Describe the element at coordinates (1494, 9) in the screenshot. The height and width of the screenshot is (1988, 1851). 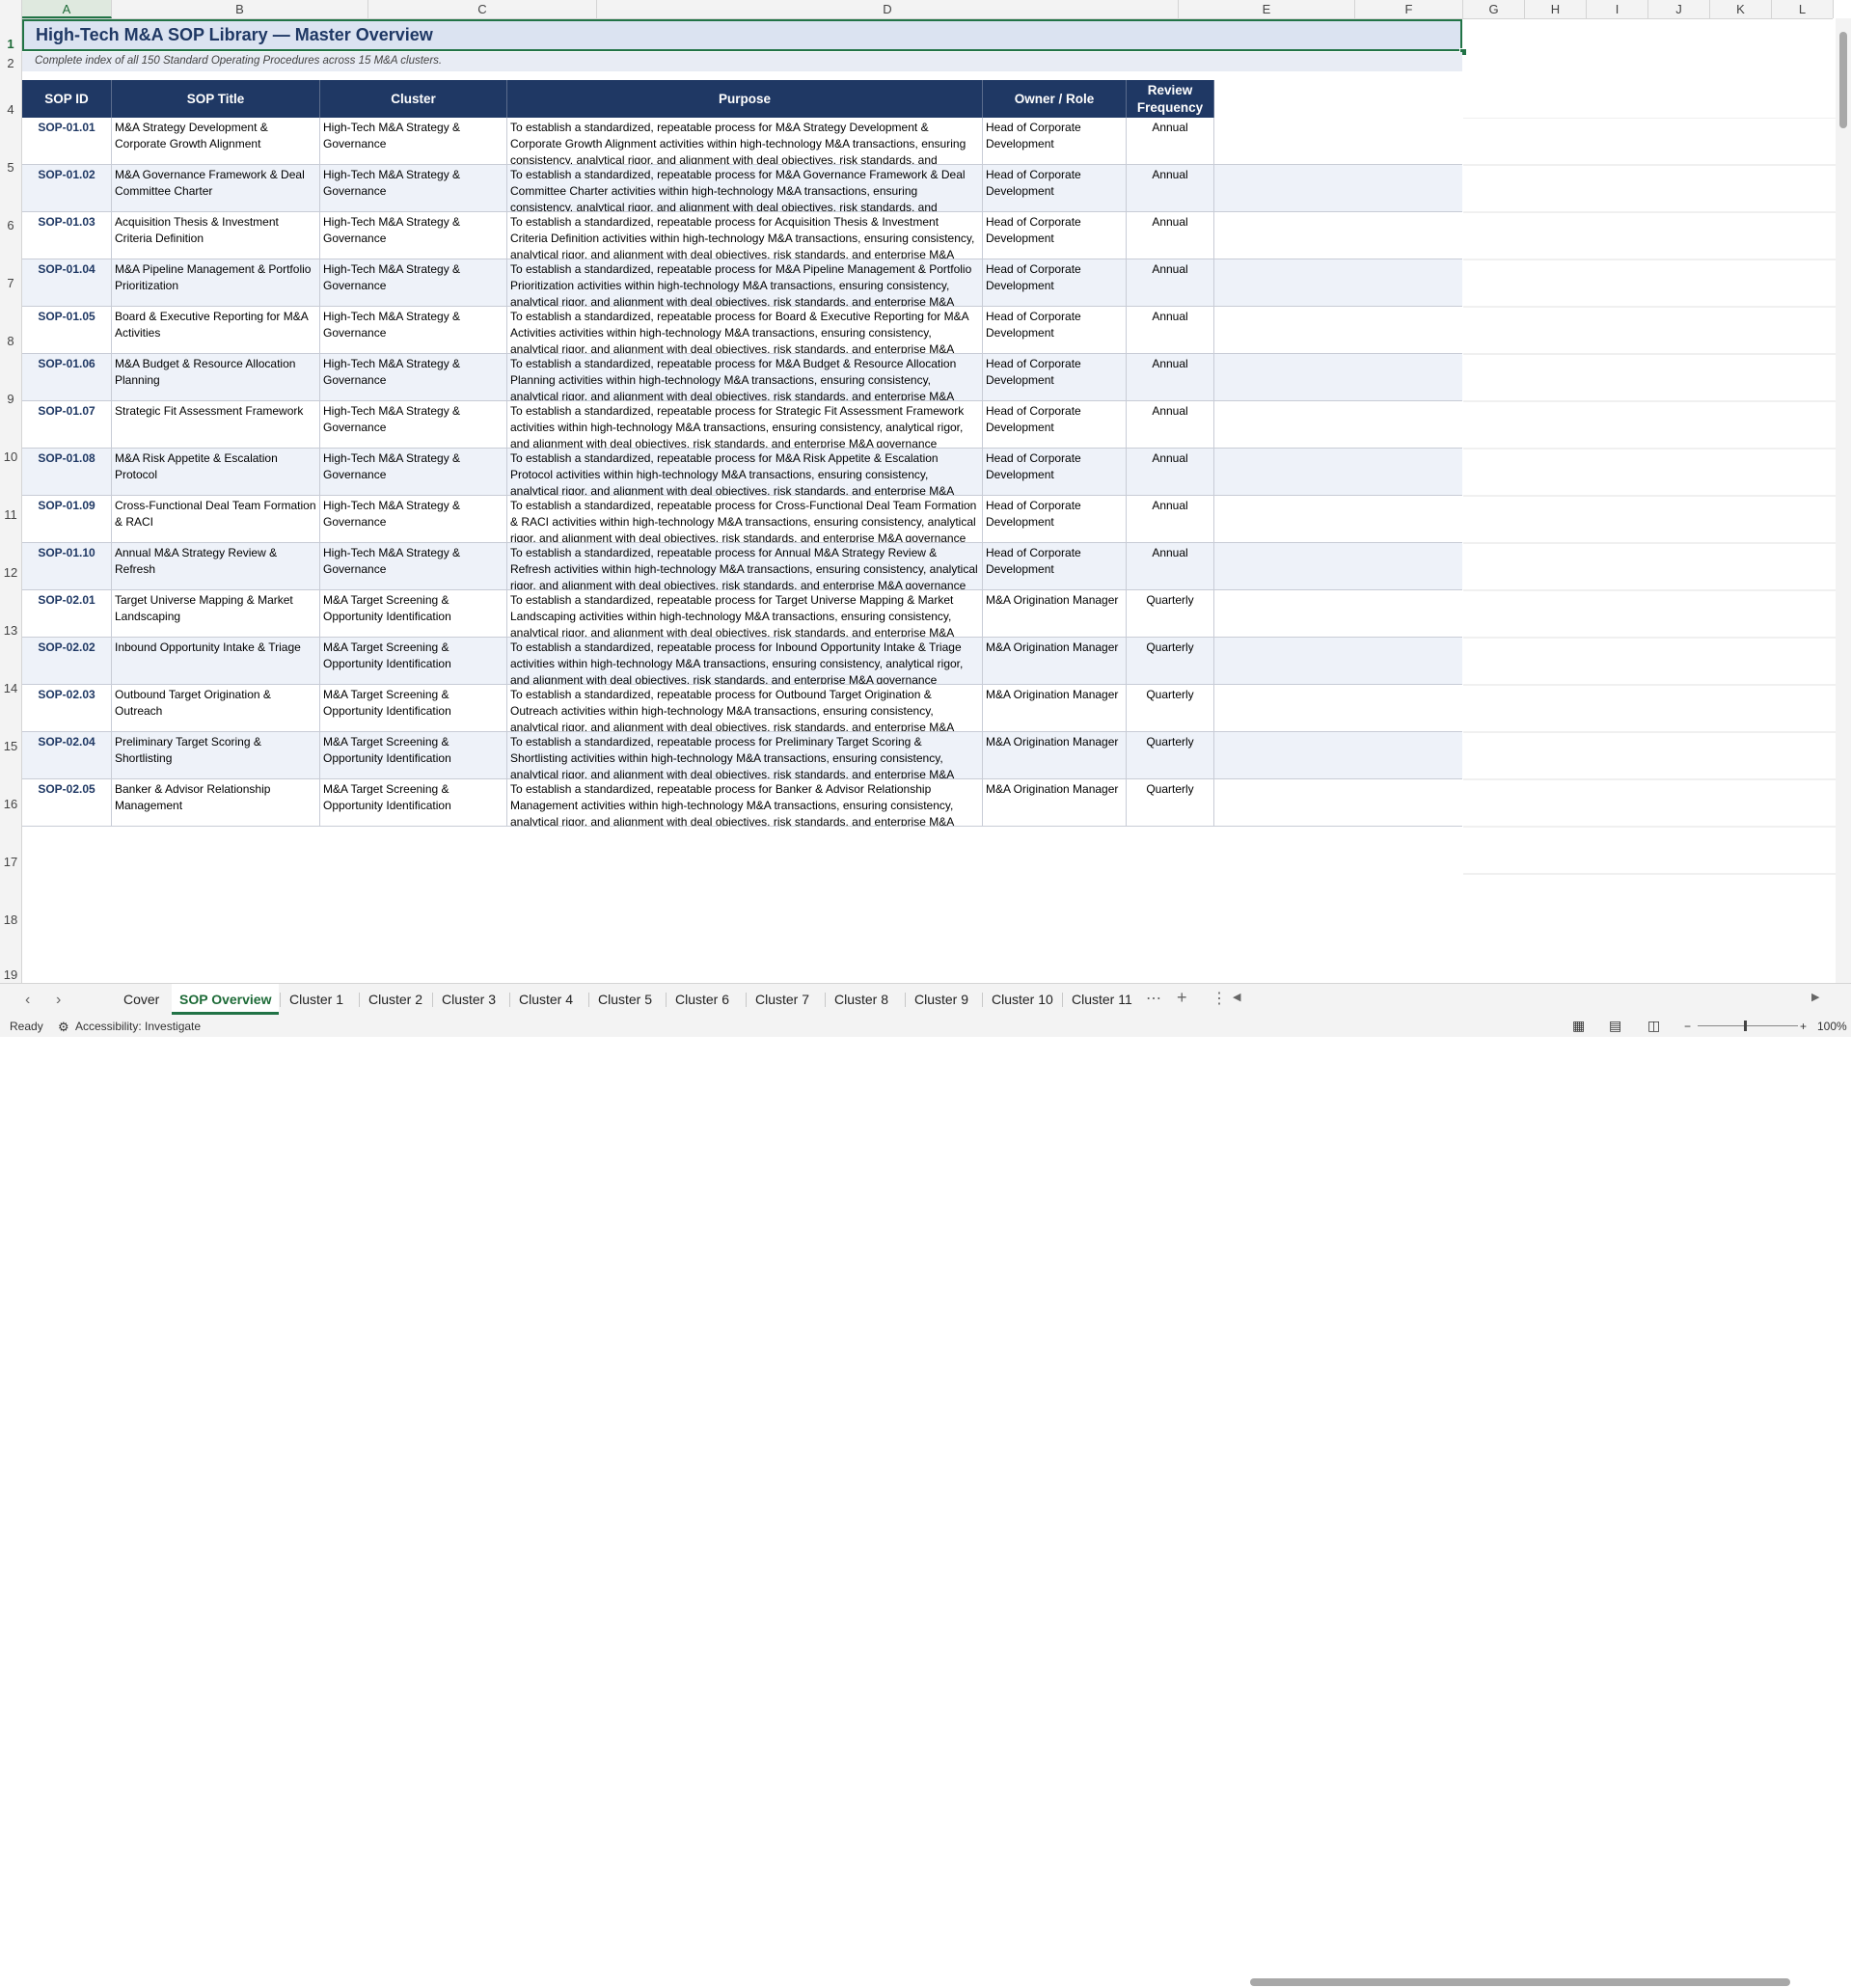
I see `column-header-g: G` at that location.